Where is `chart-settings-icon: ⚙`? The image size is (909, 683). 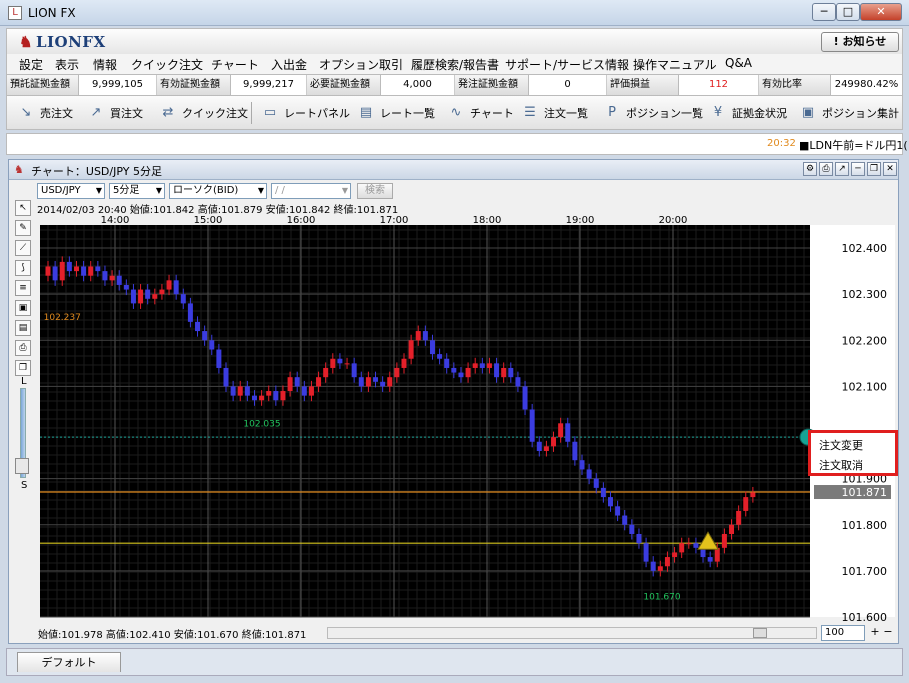
chart-settings-icon: ⚙ is located at coordinates (810, 169).